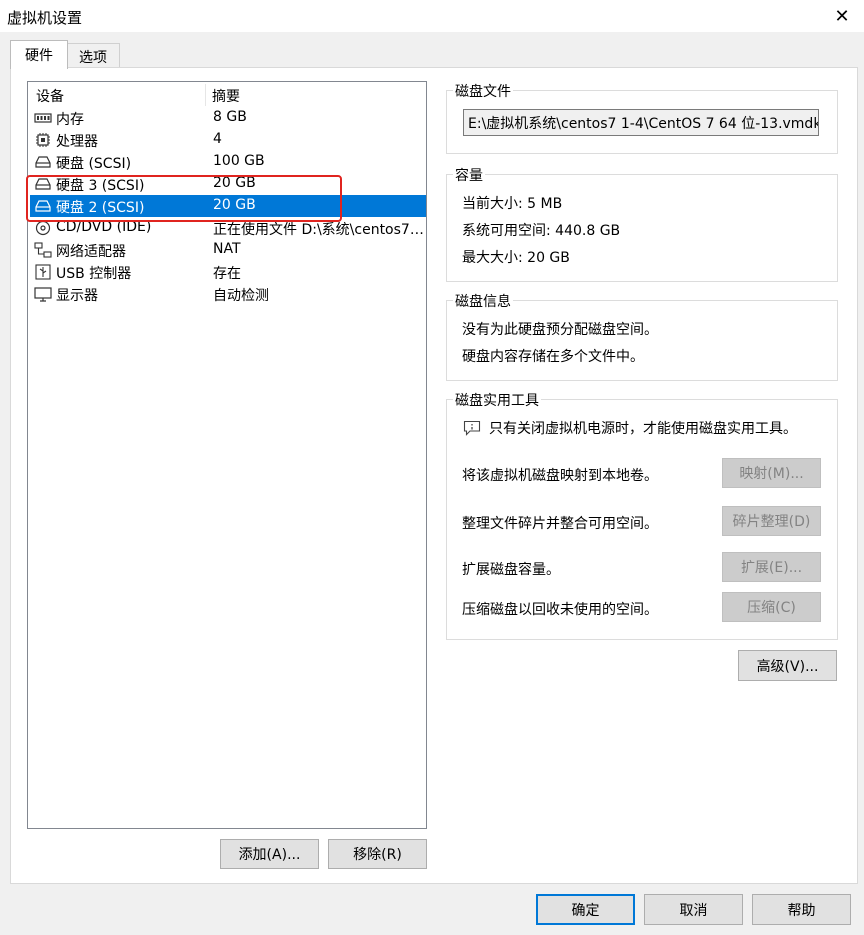 This screenshot has height=935, width=864. I want to click on close-icon: ✕, so click(842, 16).